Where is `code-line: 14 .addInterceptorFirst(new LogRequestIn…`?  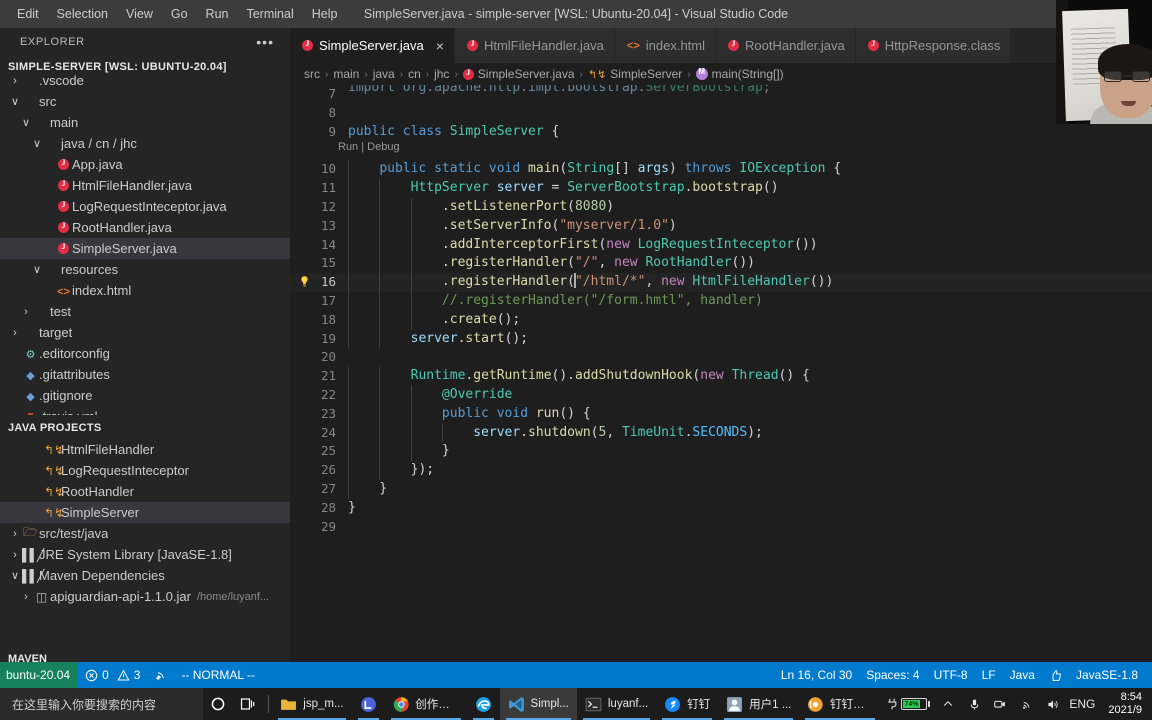 code-line: 14 .addInterceptorFirst(new LogRequestIn… is located at coordinates (721, 245).